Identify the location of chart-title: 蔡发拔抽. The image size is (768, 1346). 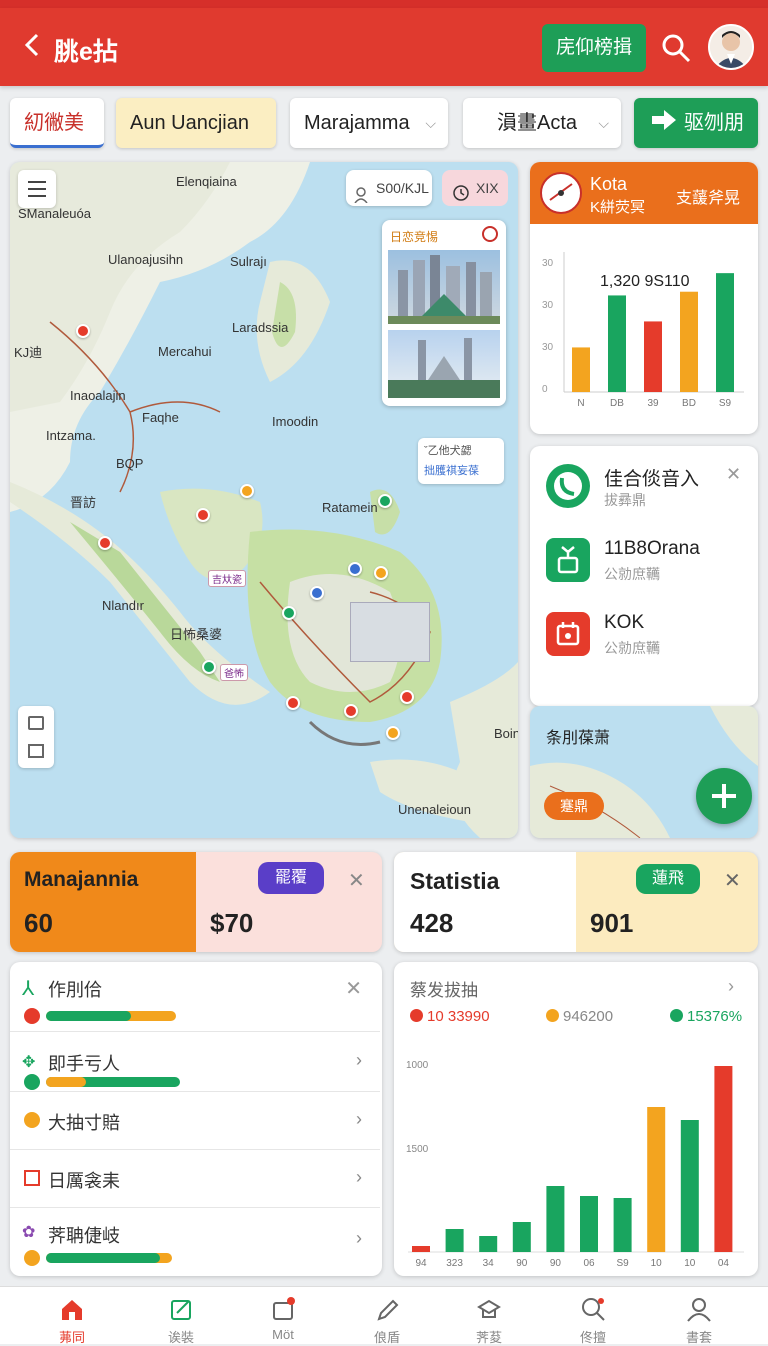
(444, 990).